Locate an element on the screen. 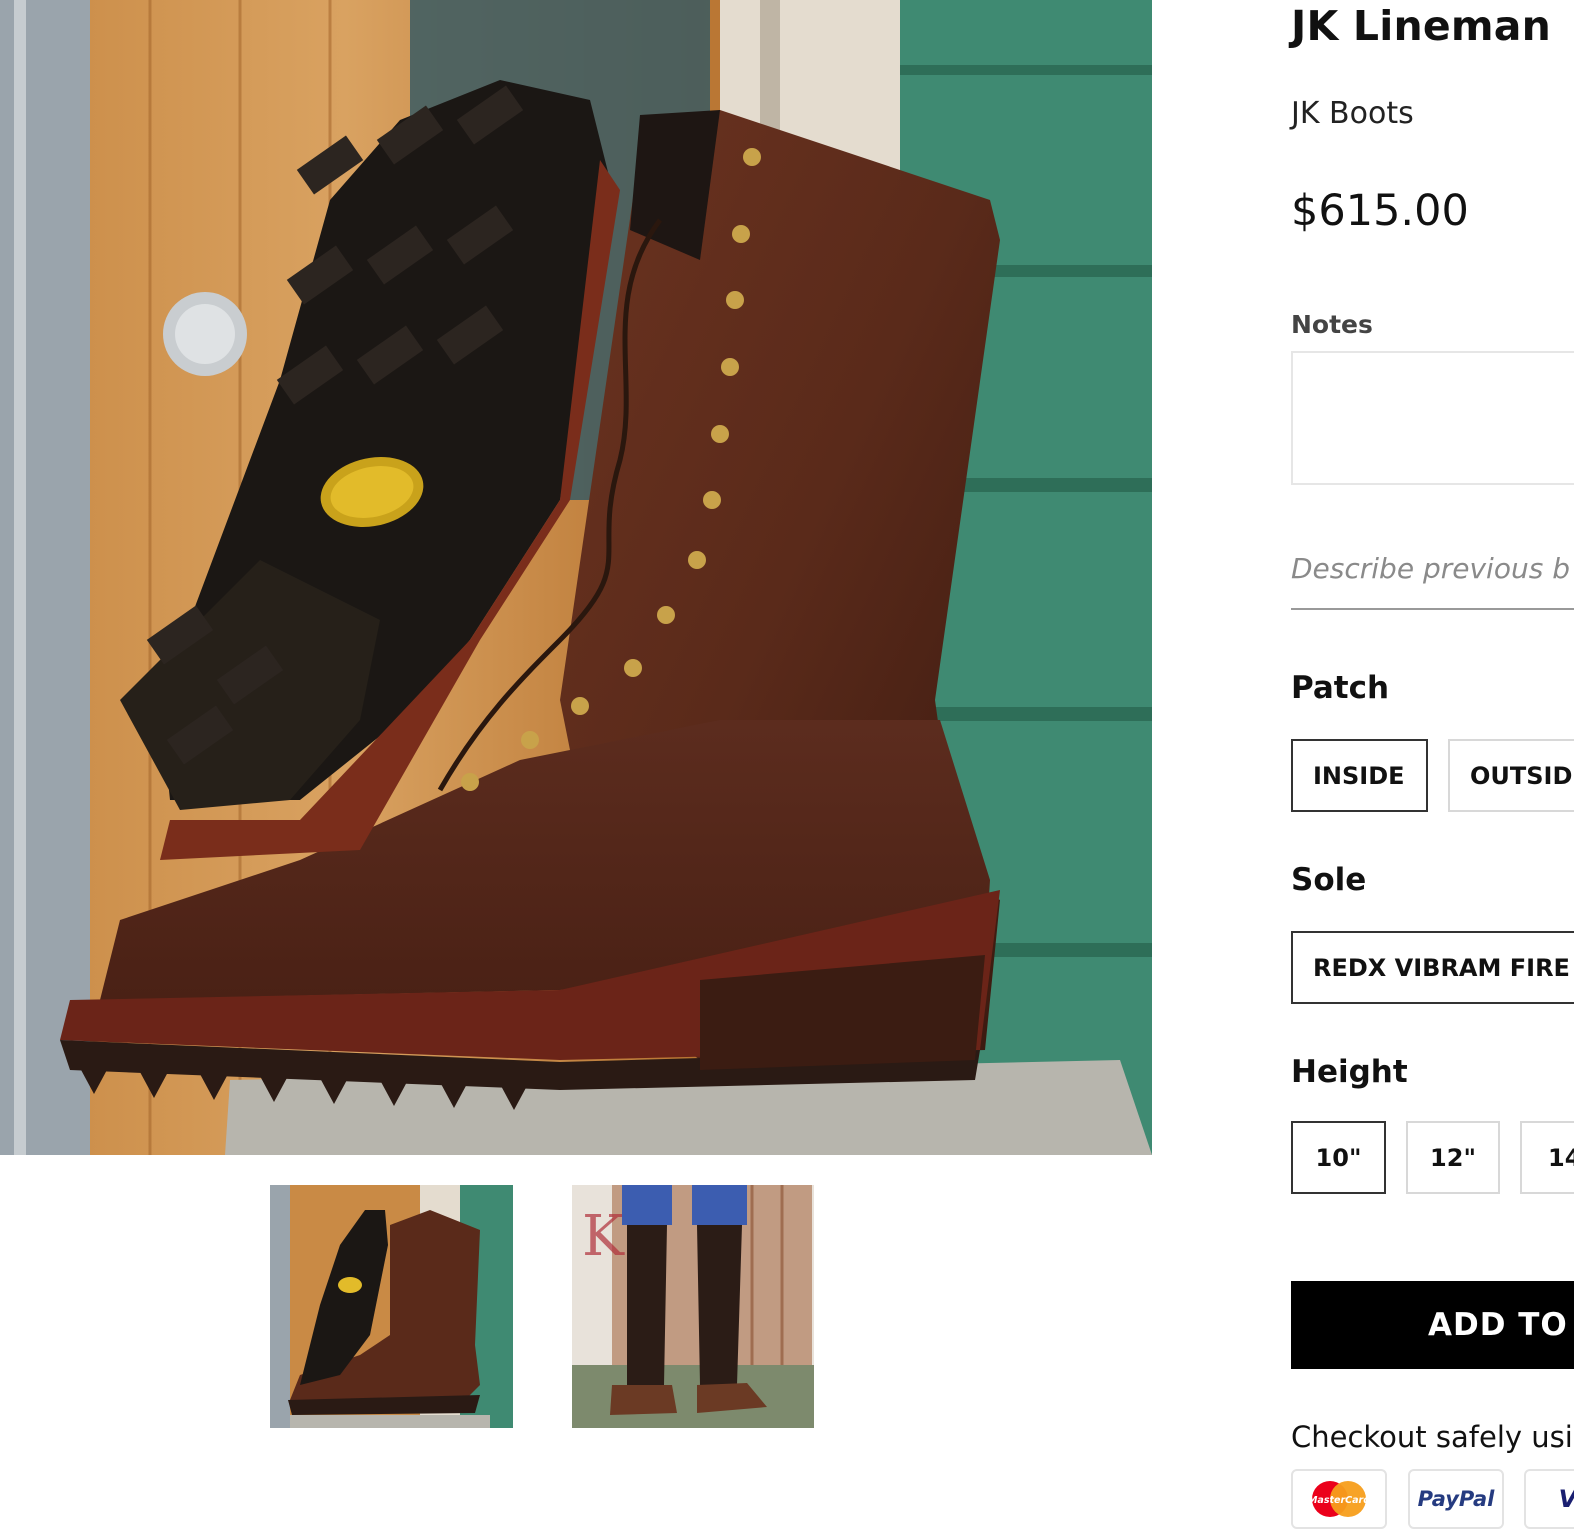 This screenshot has width=1574, height=1529. thumbnail-boots-worn: K is located at coordinates (693, 1306).